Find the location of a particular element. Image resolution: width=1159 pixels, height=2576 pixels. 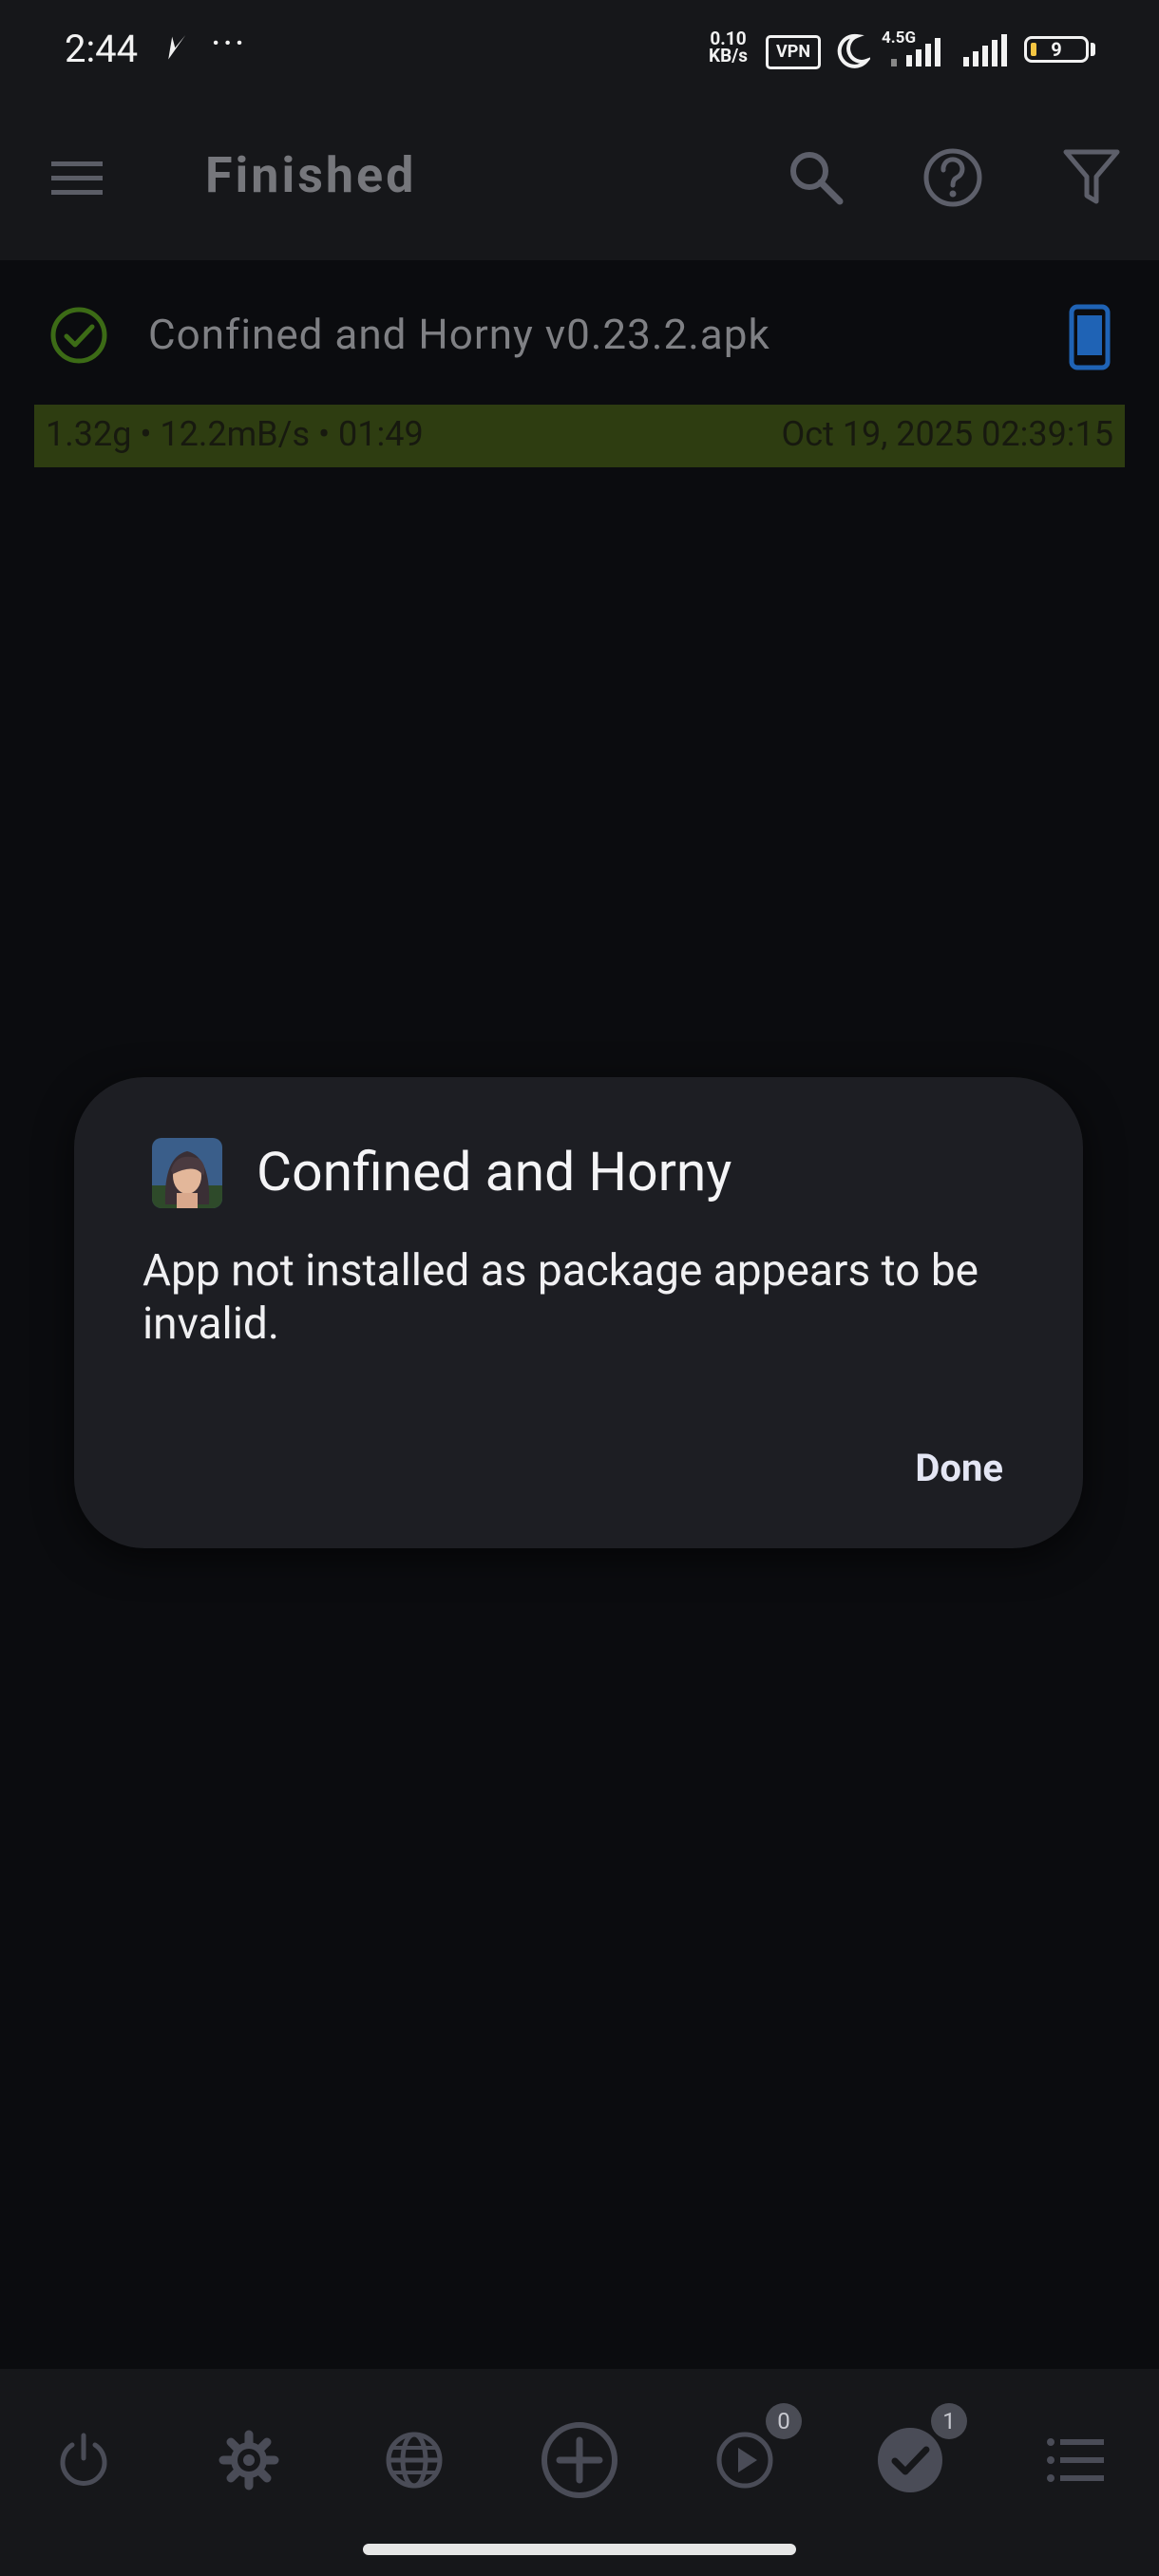

finished-count-badge: 1 is located at coordinates (949, 2421).